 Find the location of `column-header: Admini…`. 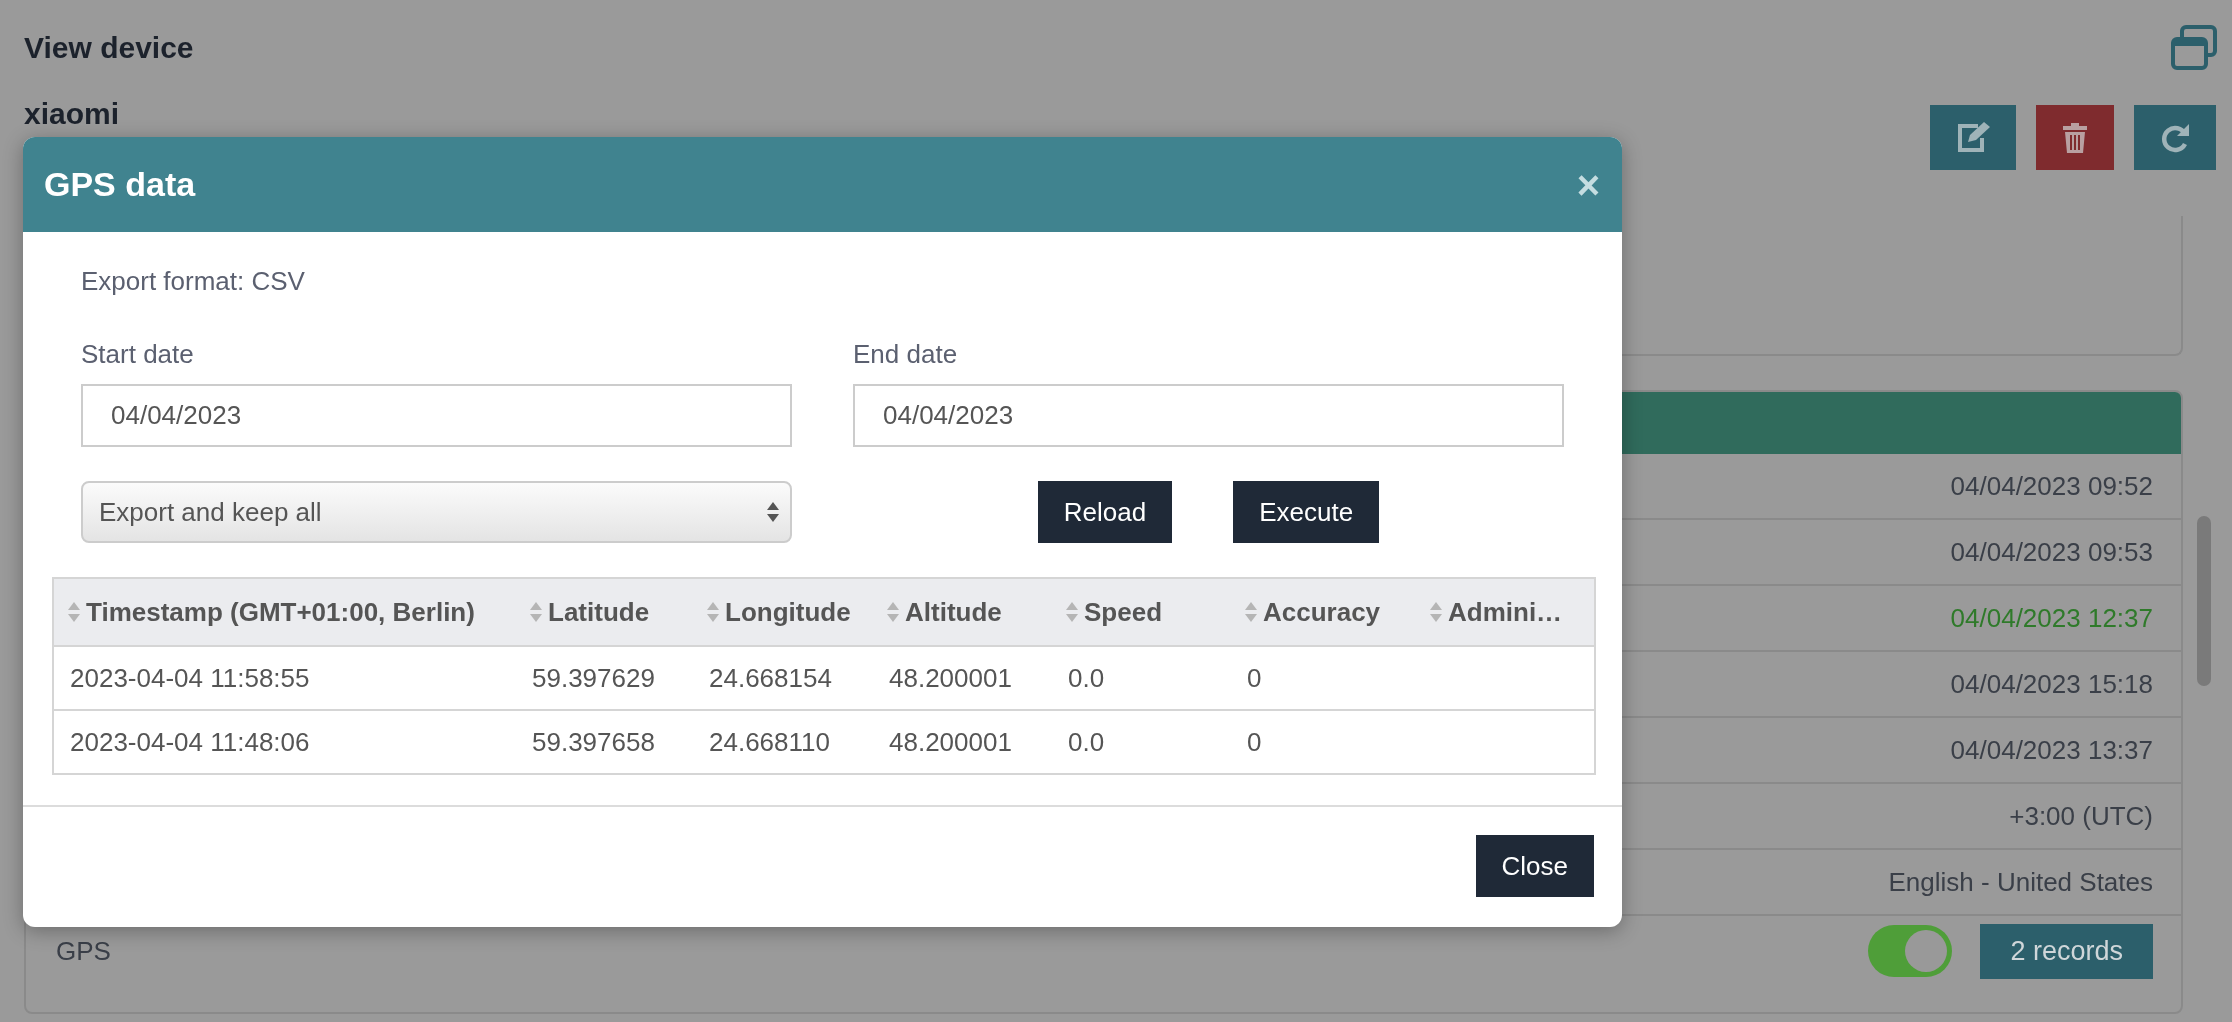

column-header: Admini… is located at coordinates (1505, 612).